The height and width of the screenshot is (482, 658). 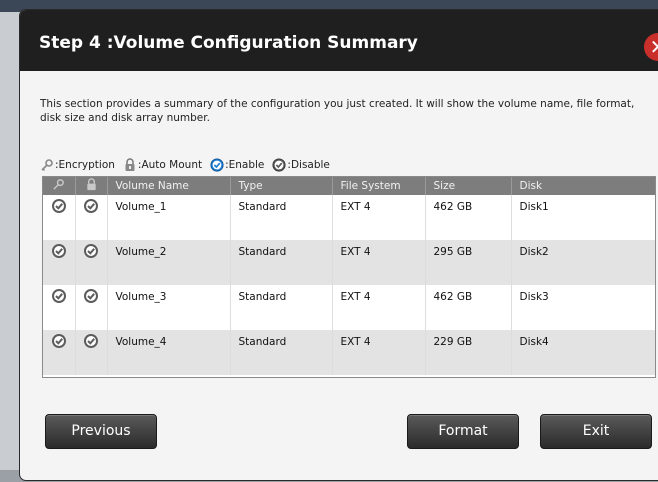 I want to click on table-row: Volume_2 Standard EXT 4 295 GB Disk2, so click(x=349, y=262).